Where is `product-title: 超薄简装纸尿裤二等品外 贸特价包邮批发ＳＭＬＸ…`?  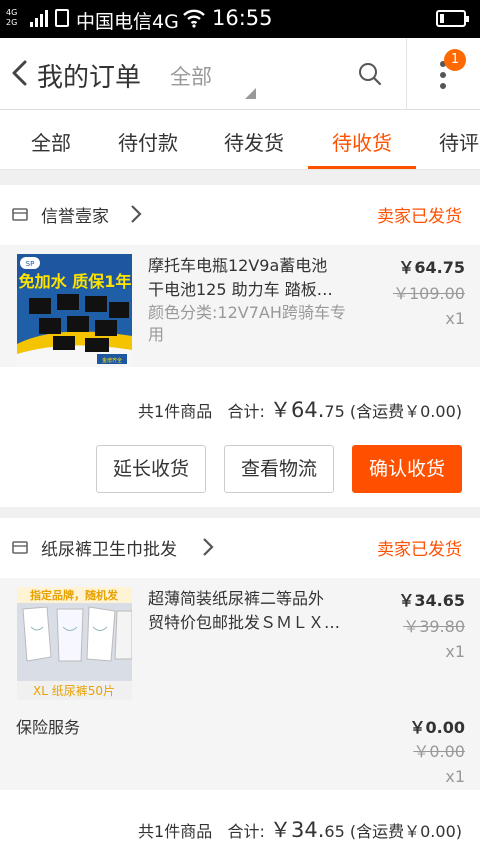 product-title: 超薄简装纸尿裤二等品外 贸特价包邮批发ＳＭＬＸ… is located at coordinates (257, 611).